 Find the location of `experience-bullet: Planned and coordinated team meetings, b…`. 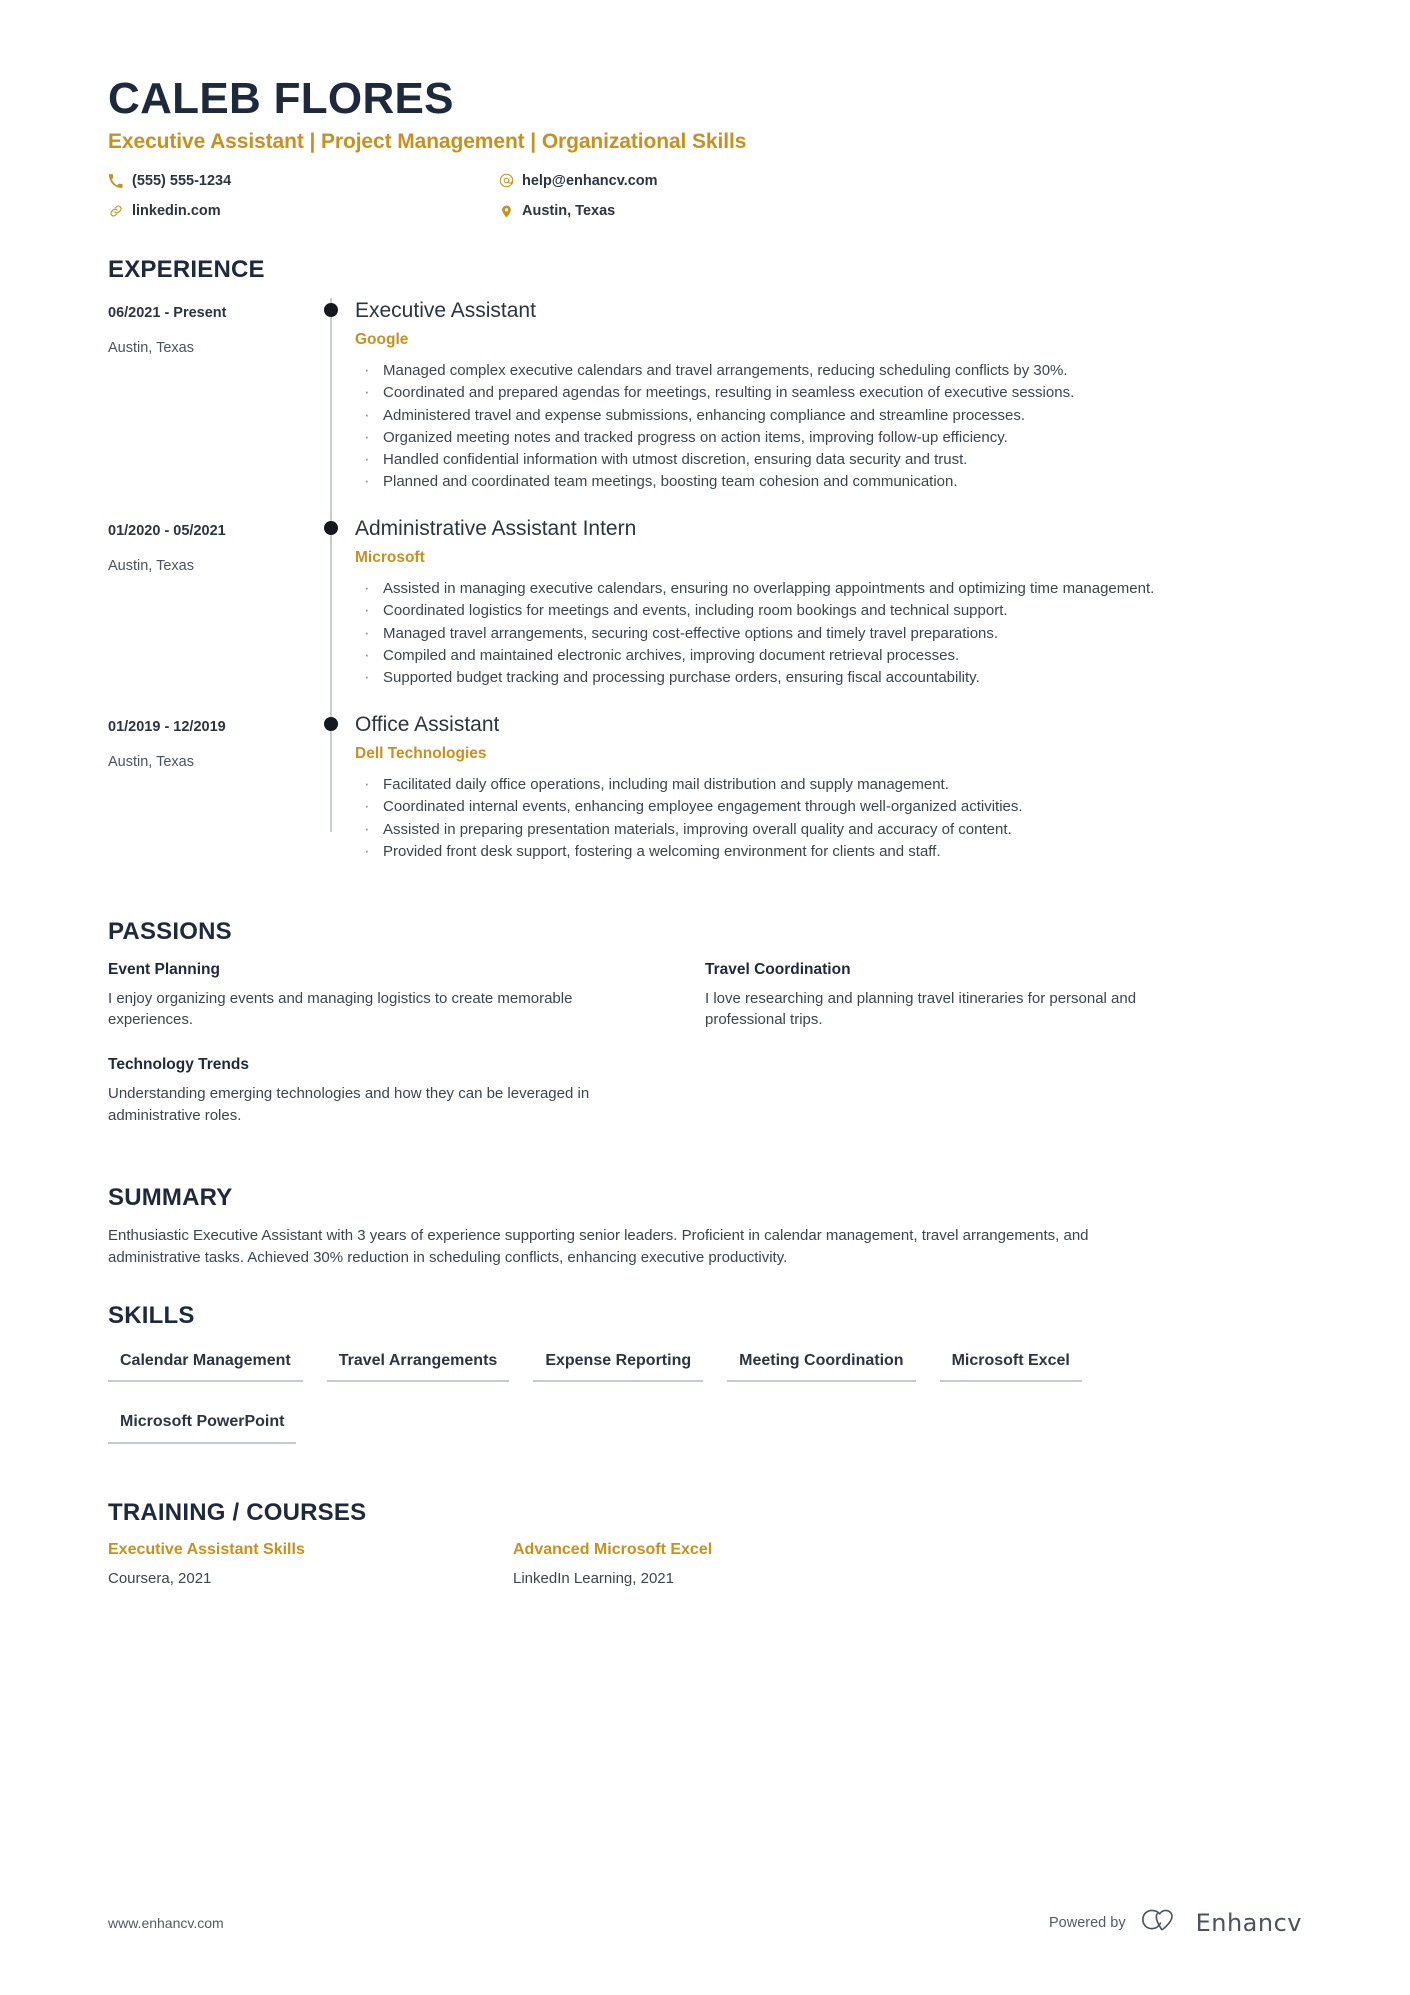

experience-bullet: Planned and coordinated team meetings, b… is located at coordinates (828, 481).